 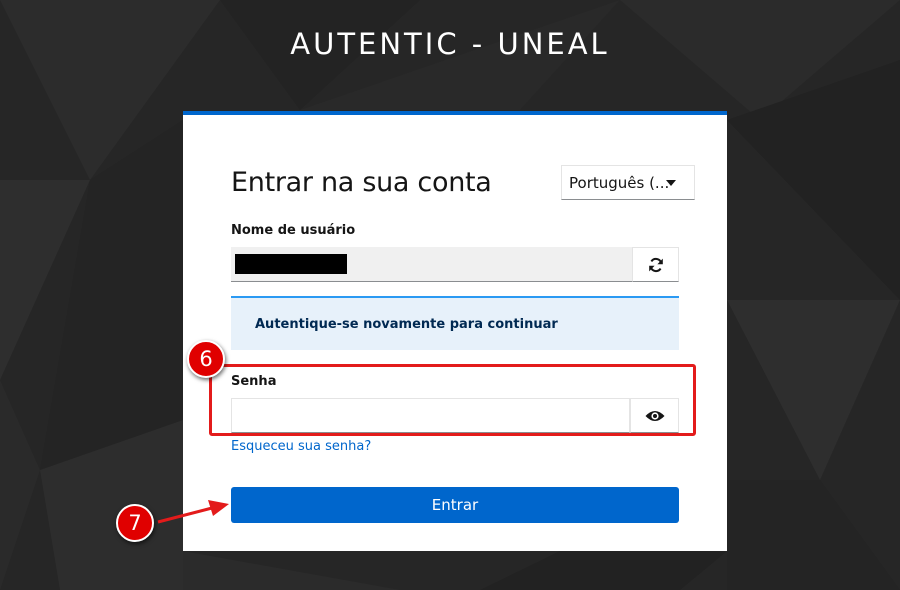 I want to click on redacted-username, so click(x=291, y=264).